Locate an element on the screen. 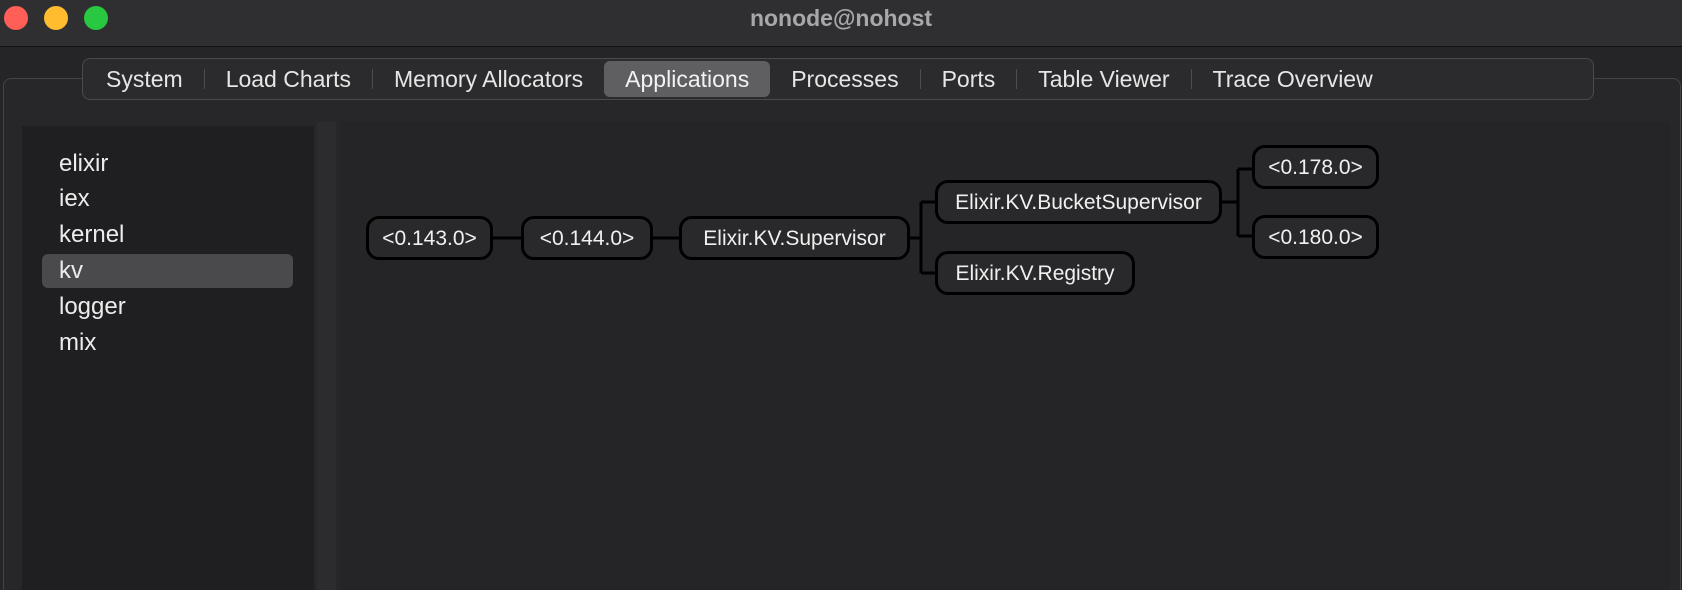 This screenshot has height=590, width=1682. app-item-logger: logger is located at coordinates (167, 307).